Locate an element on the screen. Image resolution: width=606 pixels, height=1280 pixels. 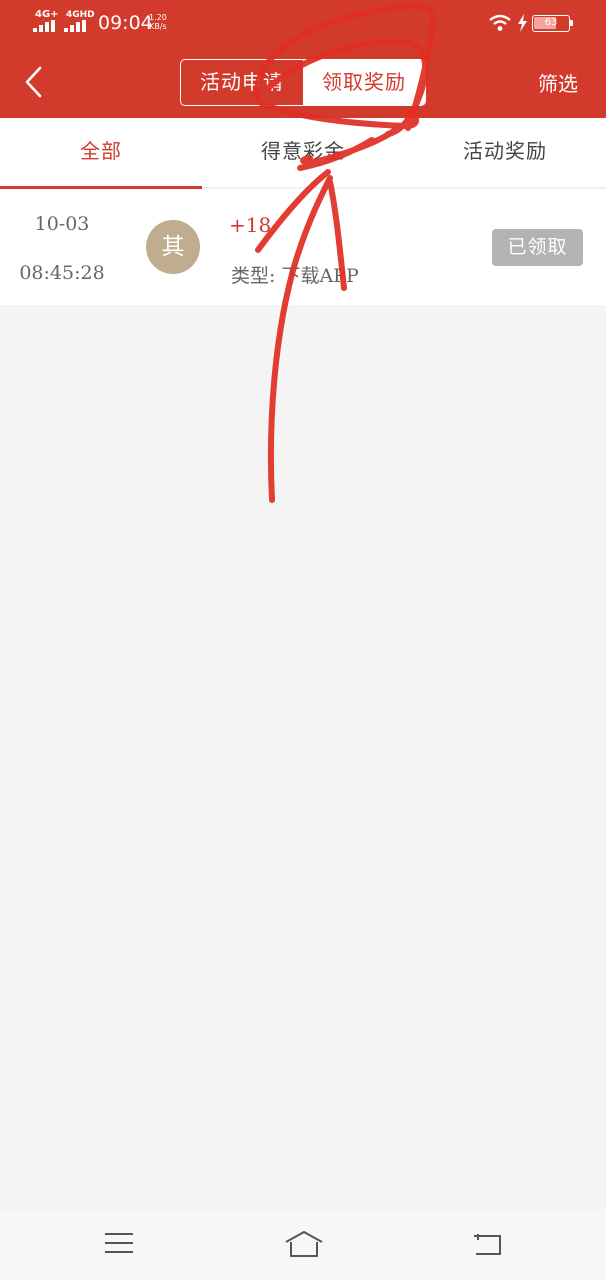
home-icon is located at coordinates (304, 1244).